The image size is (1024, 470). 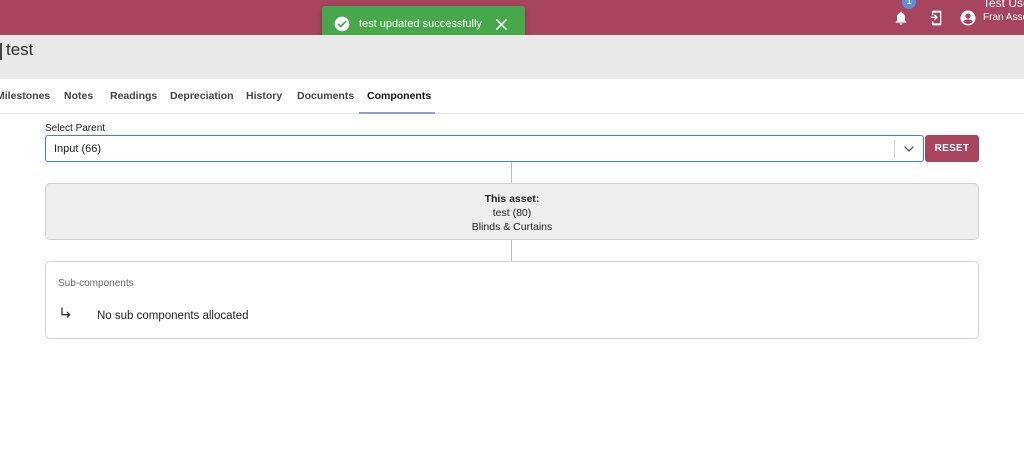 I want to click on tree-connector-top, so click(x=511, y=172).